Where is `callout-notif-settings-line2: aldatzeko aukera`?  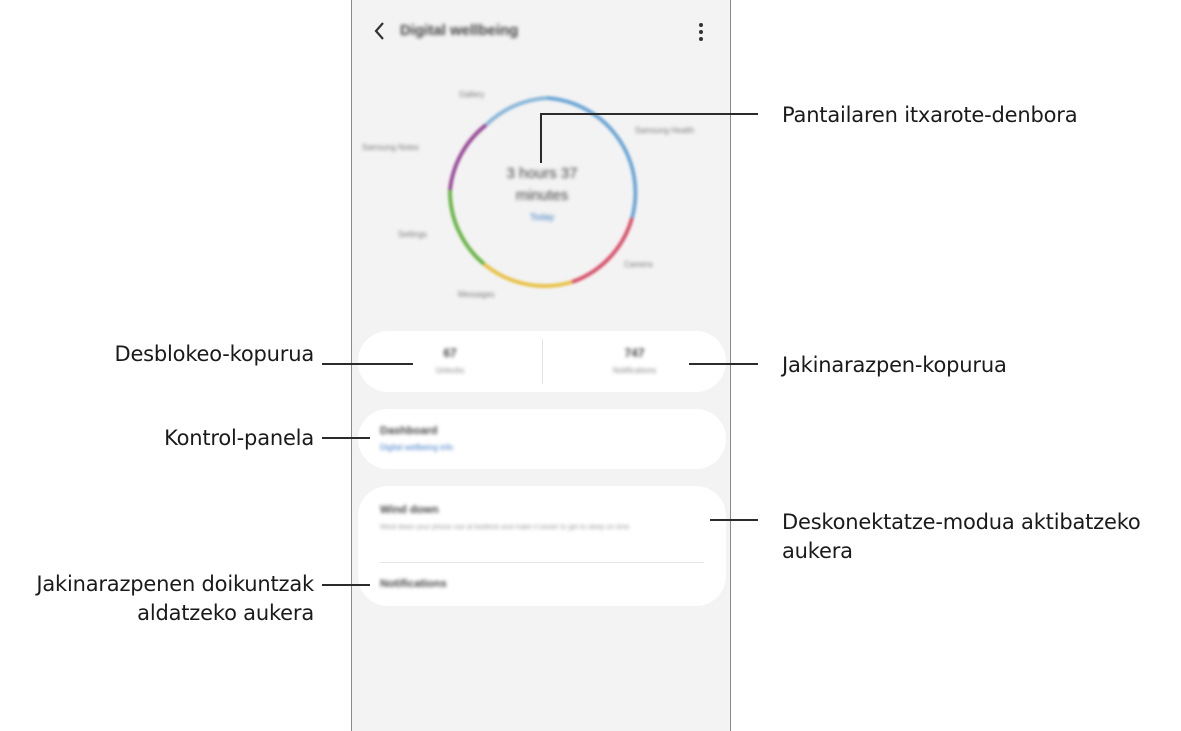 callout-notif-settings-line2: aldatzeko aukera is located at coordinates (225, 613).